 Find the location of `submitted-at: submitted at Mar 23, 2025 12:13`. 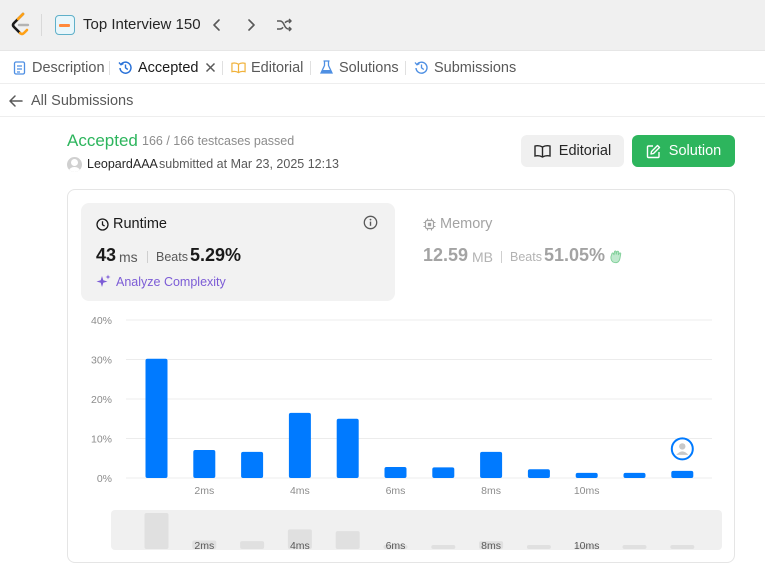

submitted-at: submitted at Mar 23, 2025 12:13 is located at coordinates (249, 164).